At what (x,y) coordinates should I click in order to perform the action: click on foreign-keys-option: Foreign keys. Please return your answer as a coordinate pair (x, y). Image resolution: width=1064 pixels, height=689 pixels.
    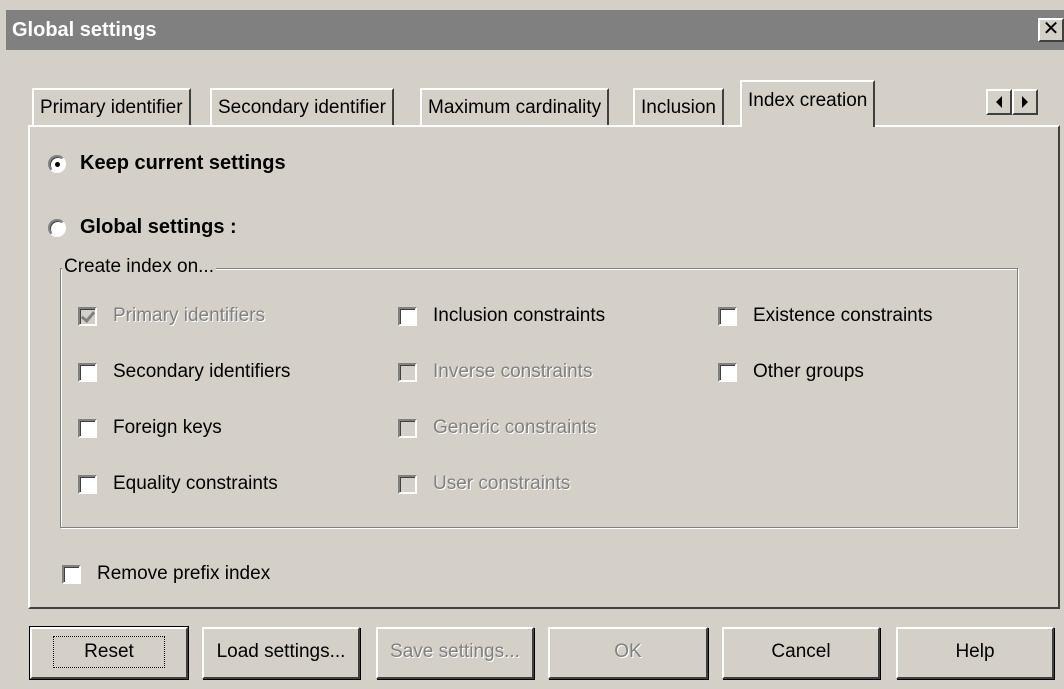
    Looking at the image, I should click on (150, 428).